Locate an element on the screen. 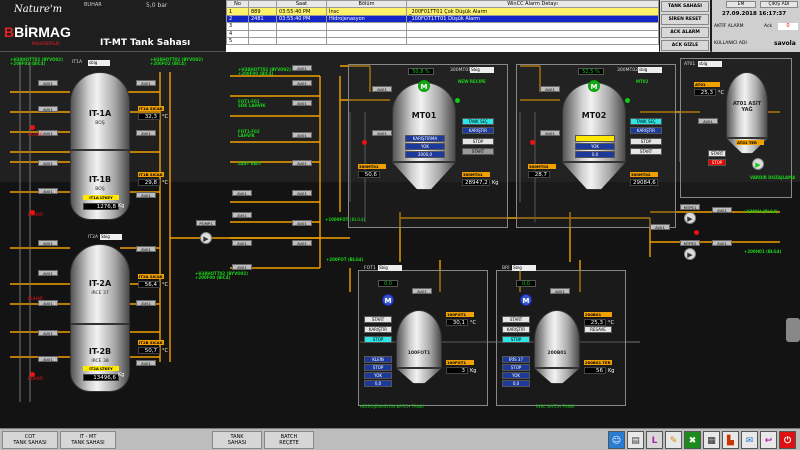 The width and height of the screenshot is (800, 450). it1b-tank: IT-1B BOŞ IT1A LTKEY 1276,8 is located at coordinates (100, 185).